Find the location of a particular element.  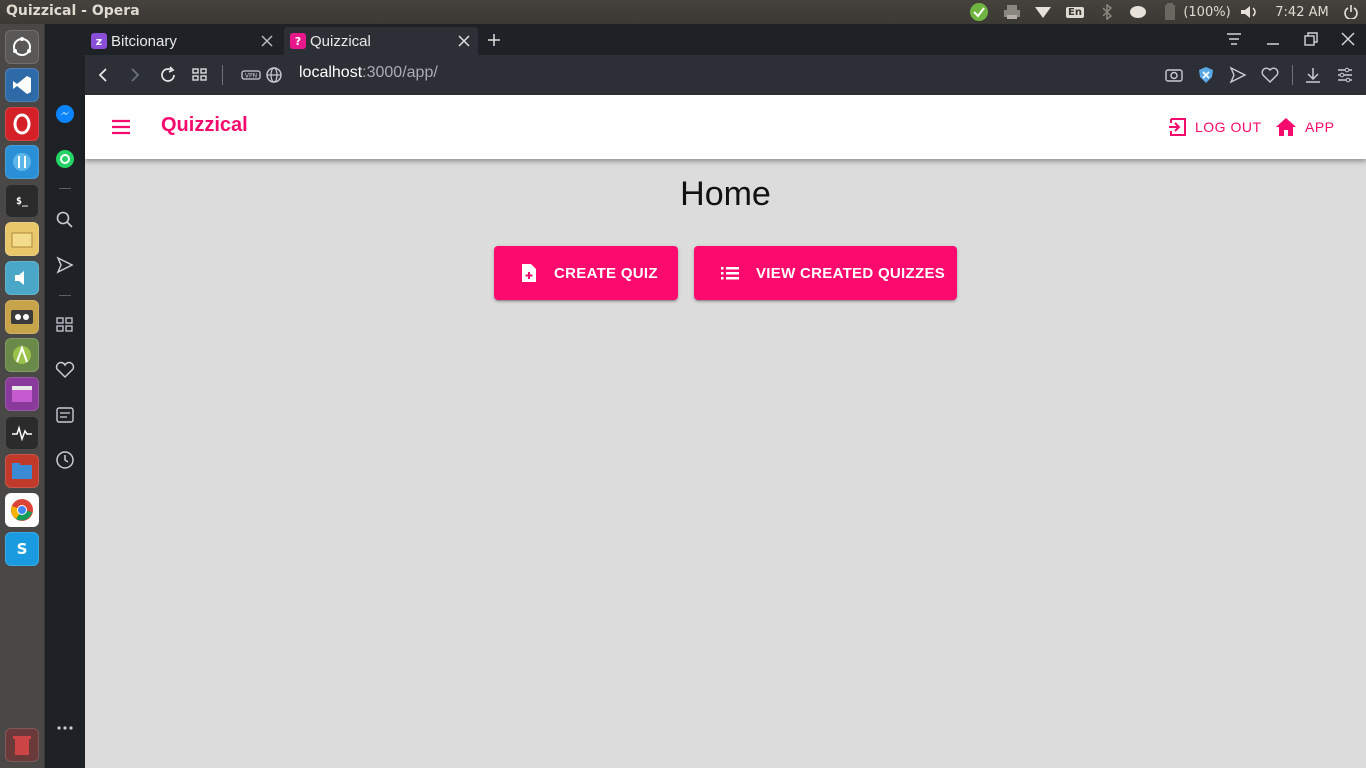

battery-icon is located at coordinates (1170, 12).